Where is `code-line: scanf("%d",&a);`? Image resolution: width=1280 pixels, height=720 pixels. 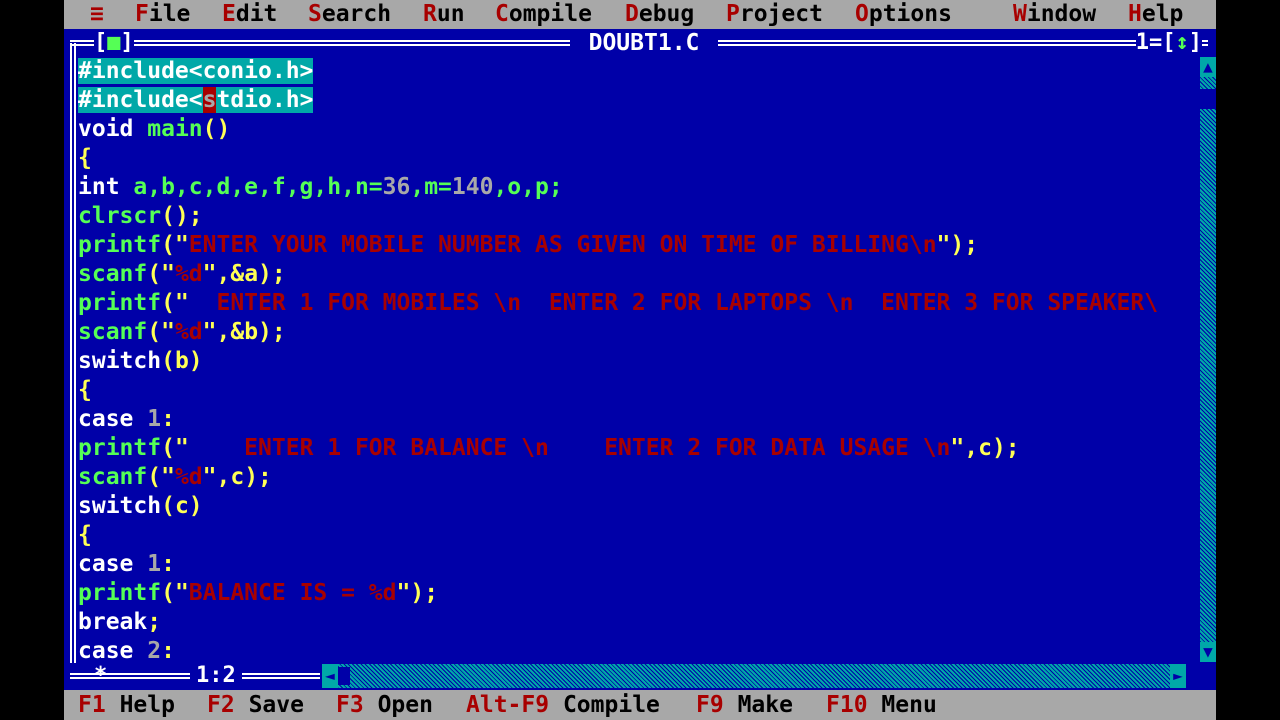 code-line: scanf("%d",&a); is located at coordinates (182, 274).